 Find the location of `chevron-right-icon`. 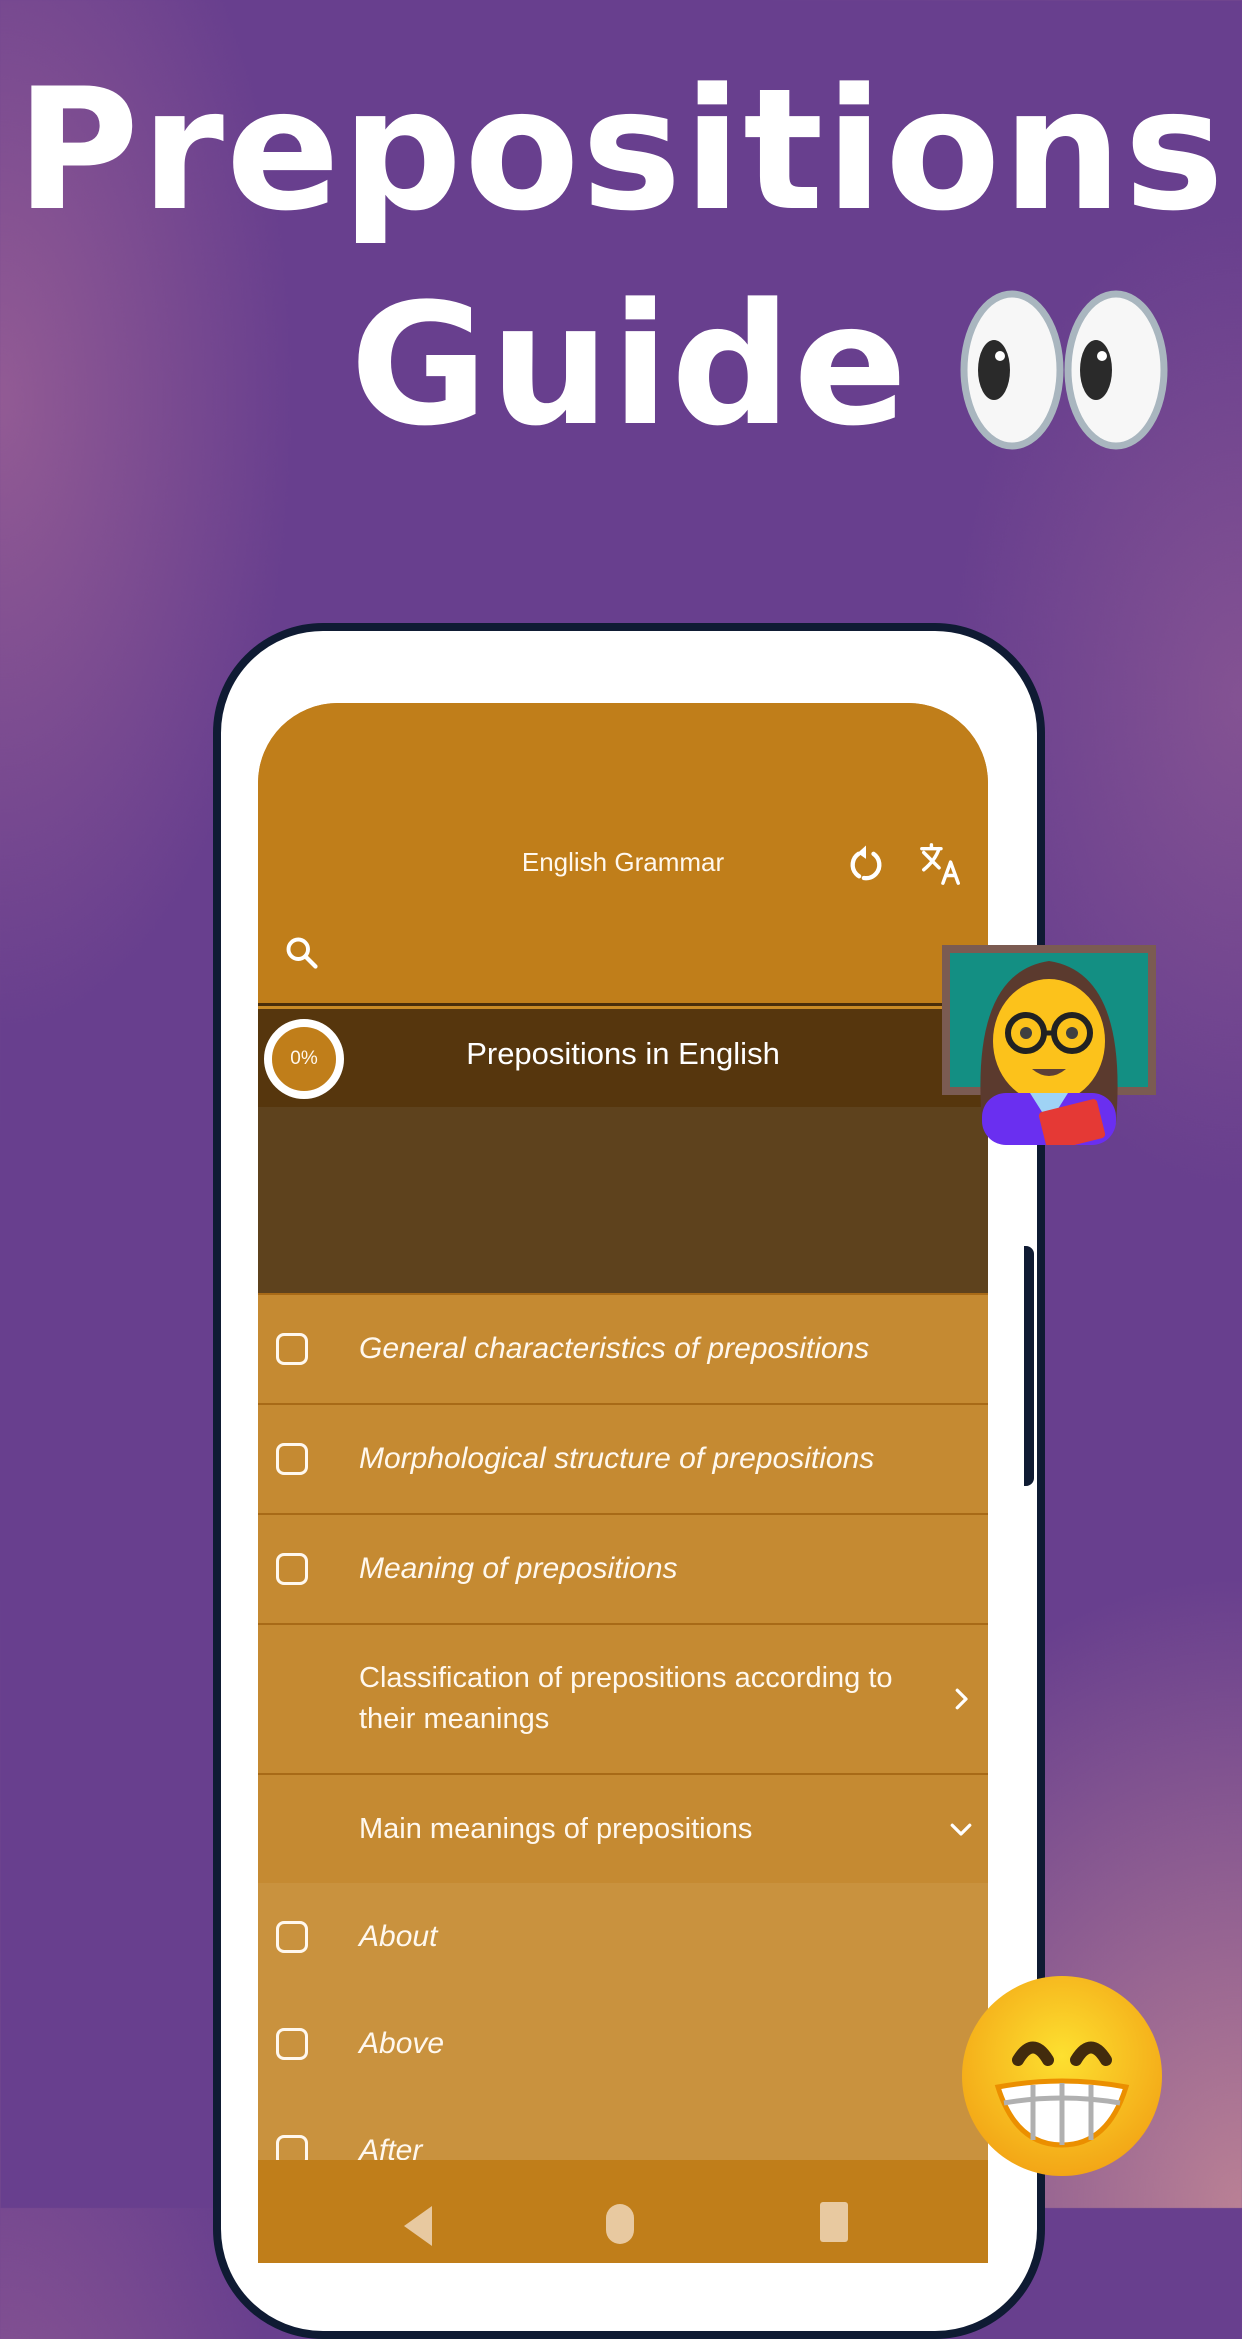

chevron-right-icon is located at coordinates (961, 1699).